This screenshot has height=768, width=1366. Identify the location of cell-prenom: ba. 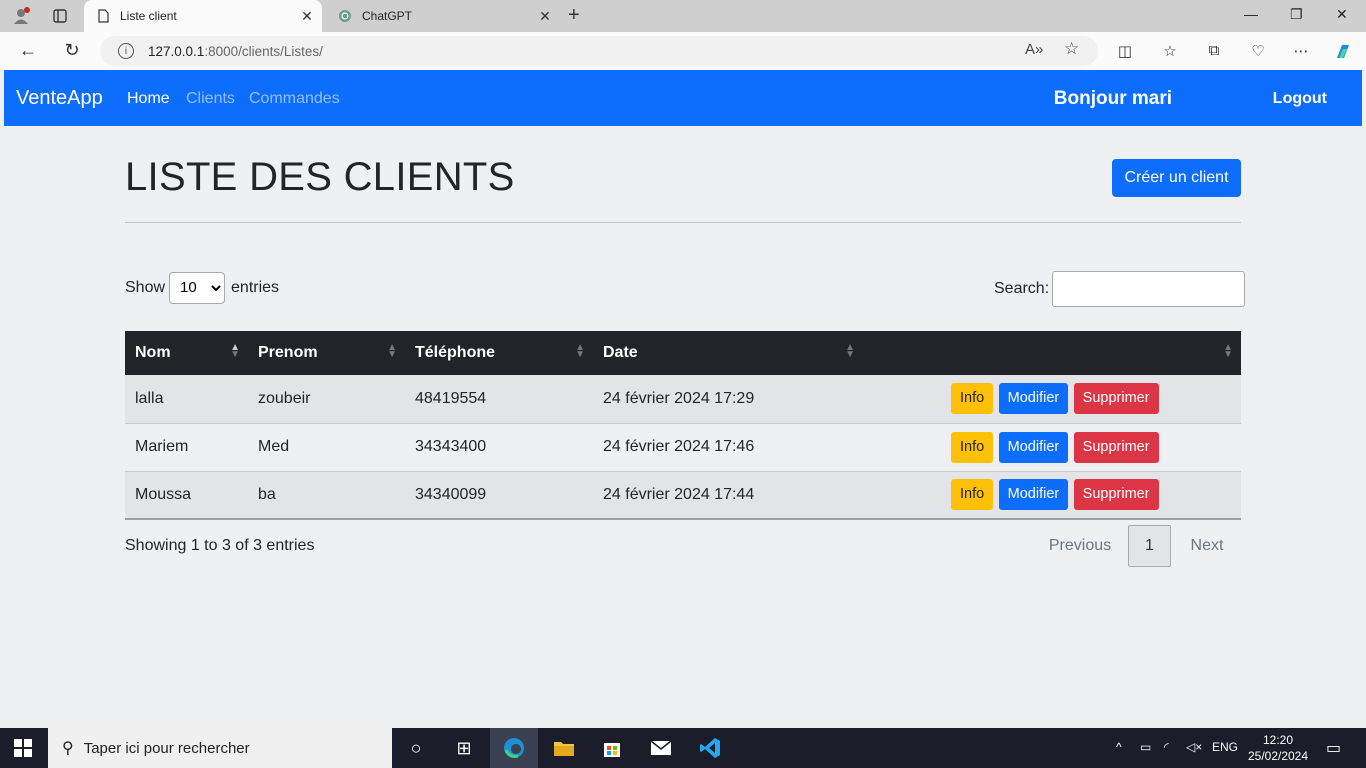
(267, 494).